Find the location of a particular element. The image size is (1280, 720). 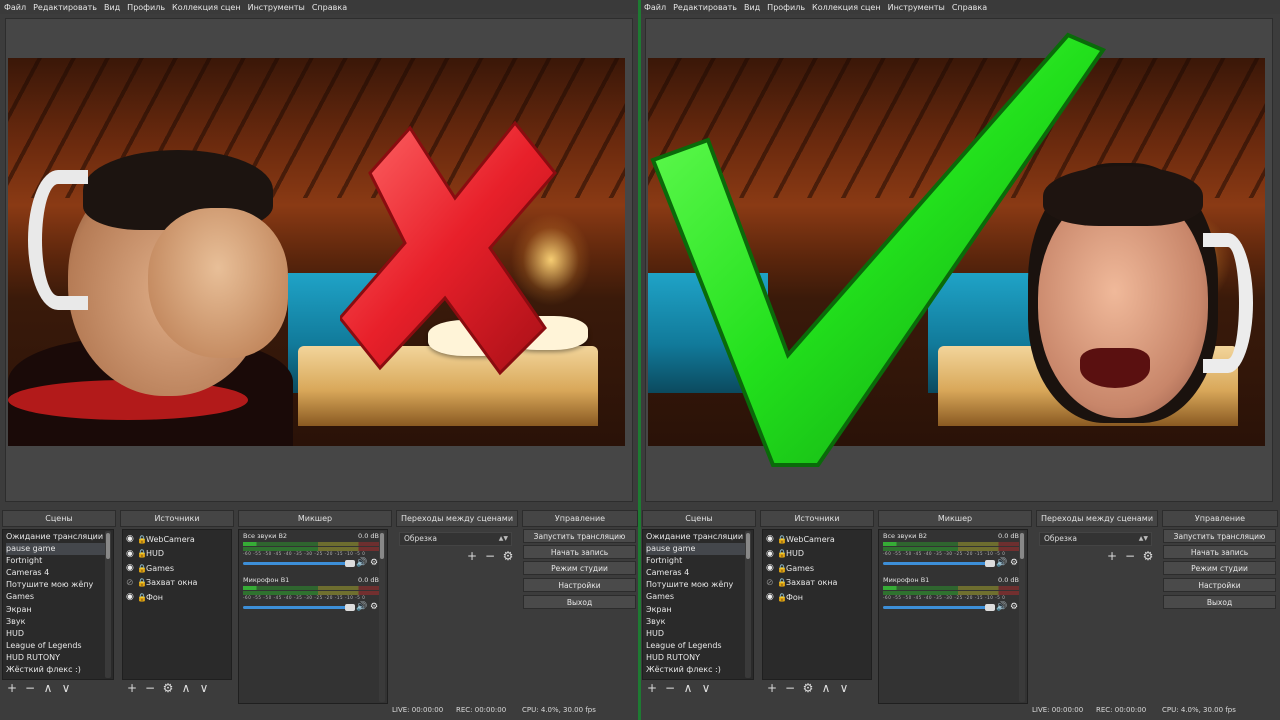

menu-tools: Инструменты is located at coordinates (276, 7).